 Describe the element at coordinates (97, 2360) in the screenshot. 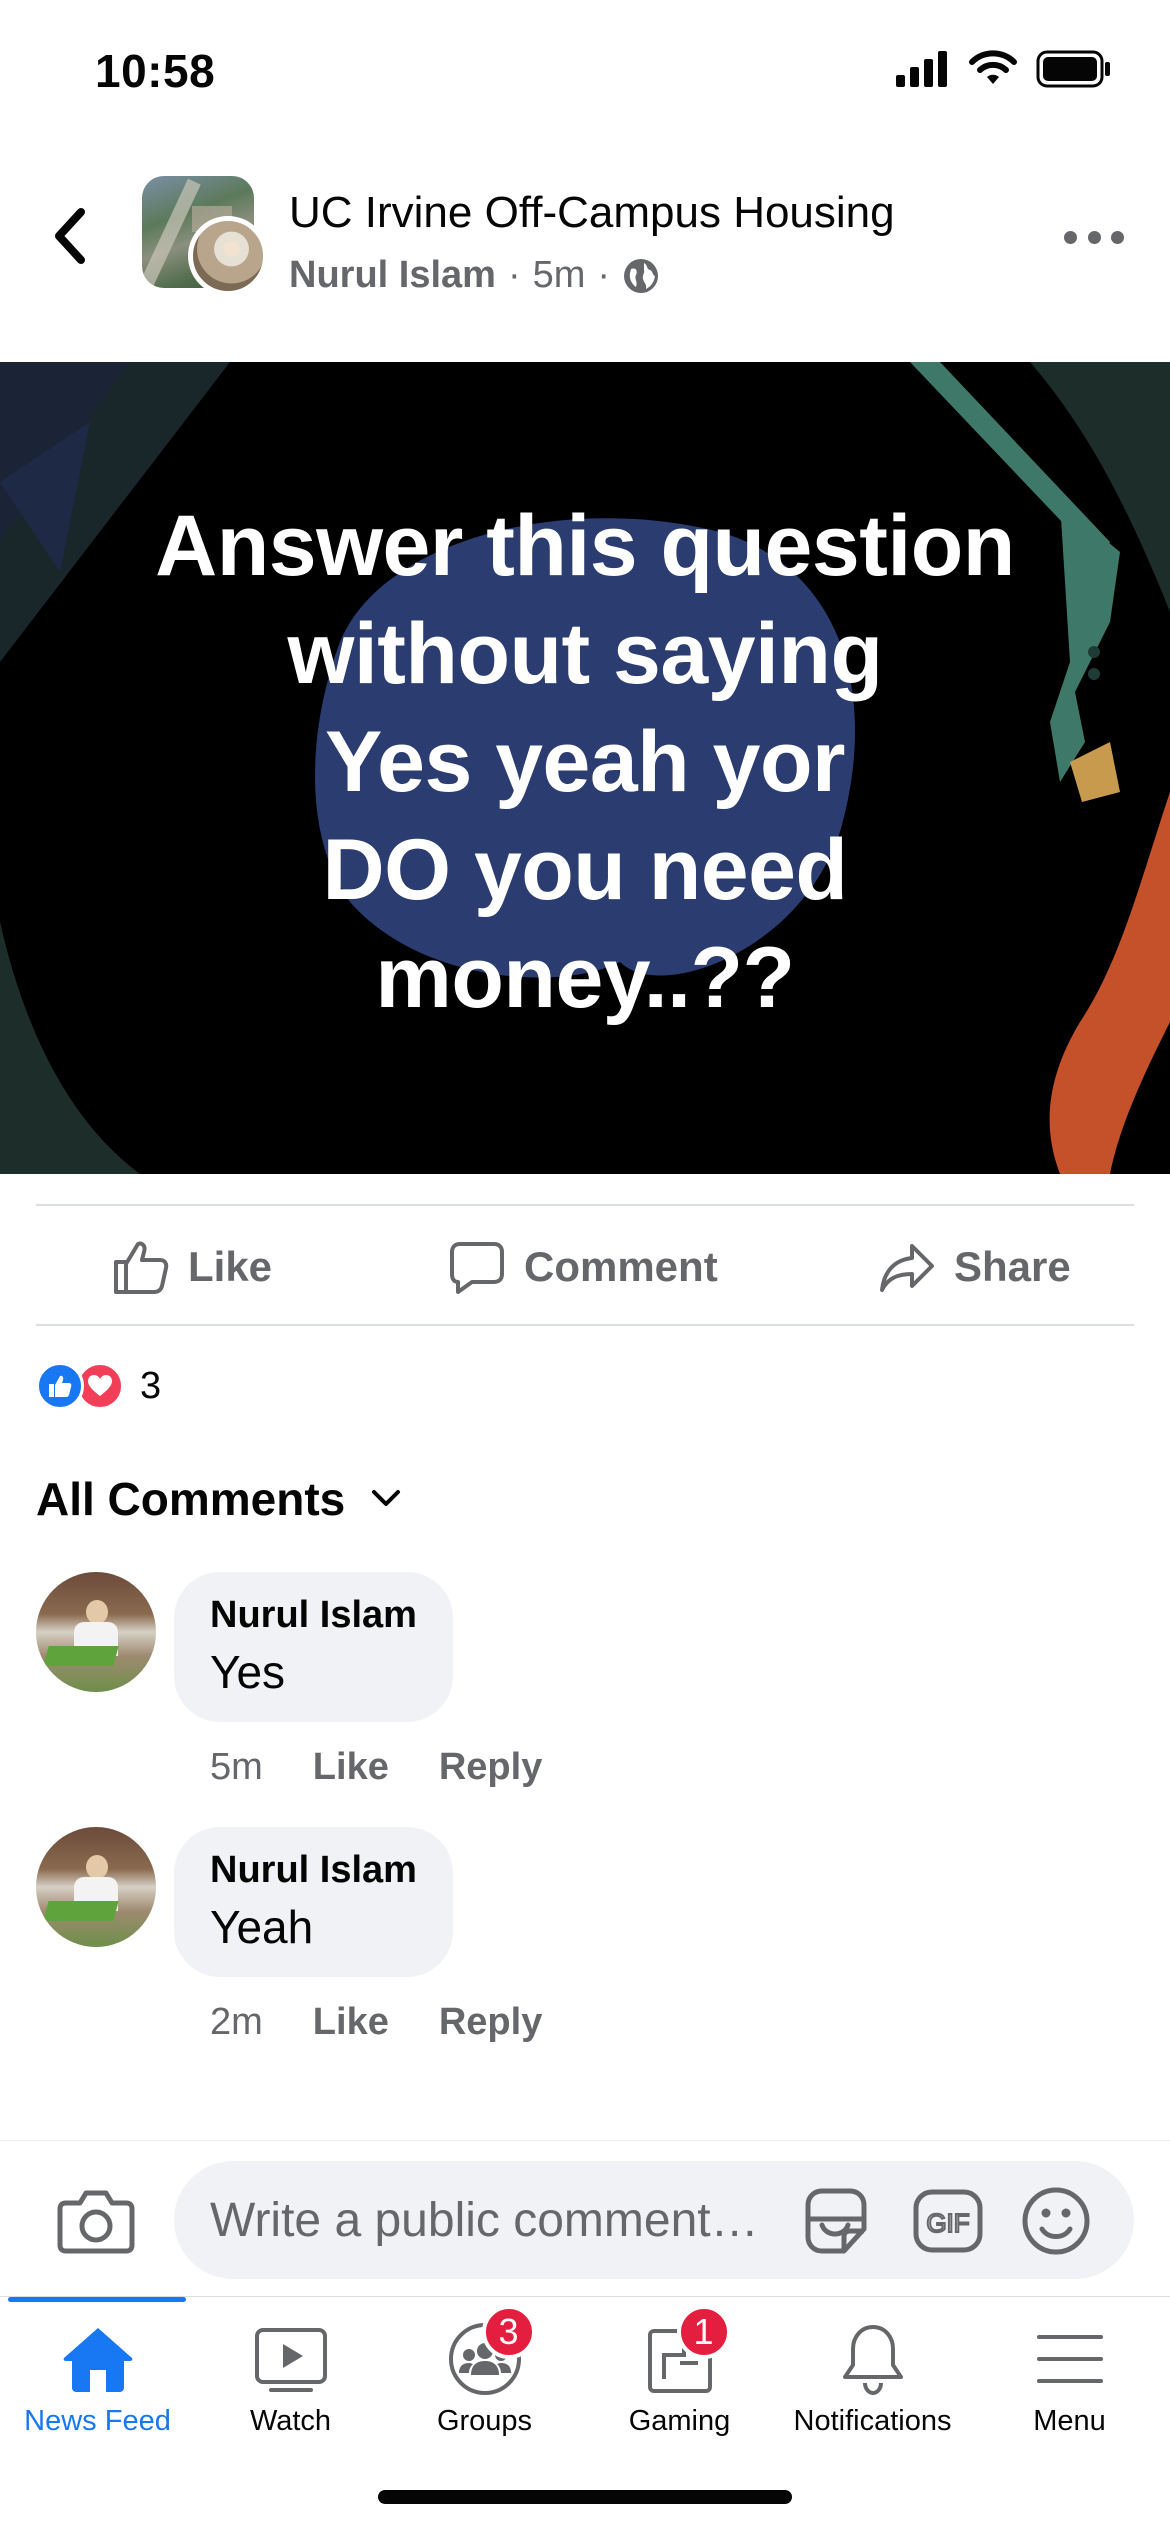

I see `home-icon` at that location.